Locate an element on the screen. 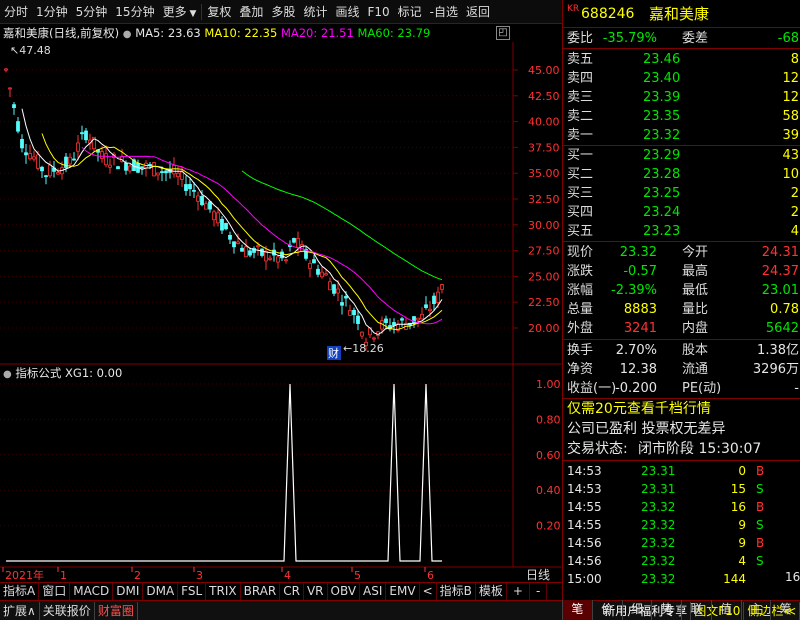 The image size is (800, 620). indicator-tab: VR is located at coordinates (316, 591).